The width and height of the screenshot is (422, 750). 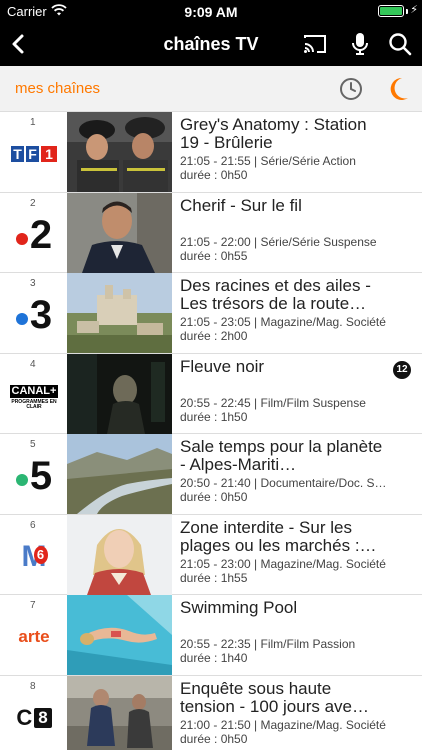 I want to click on program-title: Grey's Anatomy : Station 19 - Brûlerie, so click(x=273, y=134).